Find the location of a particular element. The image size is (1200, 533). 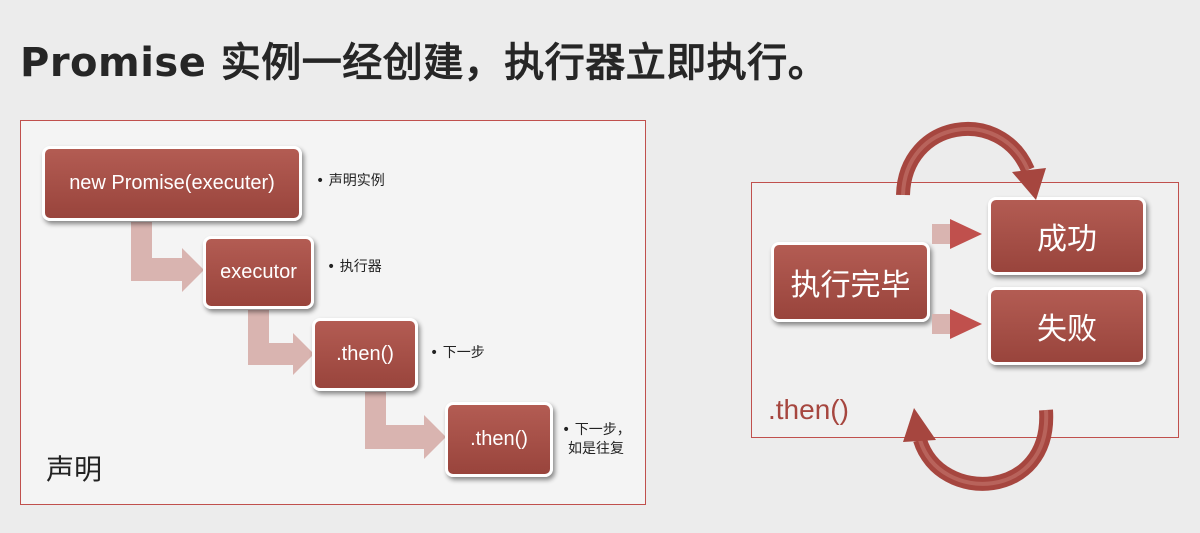

top-loop-arrow is located at coordinates (971, 160).